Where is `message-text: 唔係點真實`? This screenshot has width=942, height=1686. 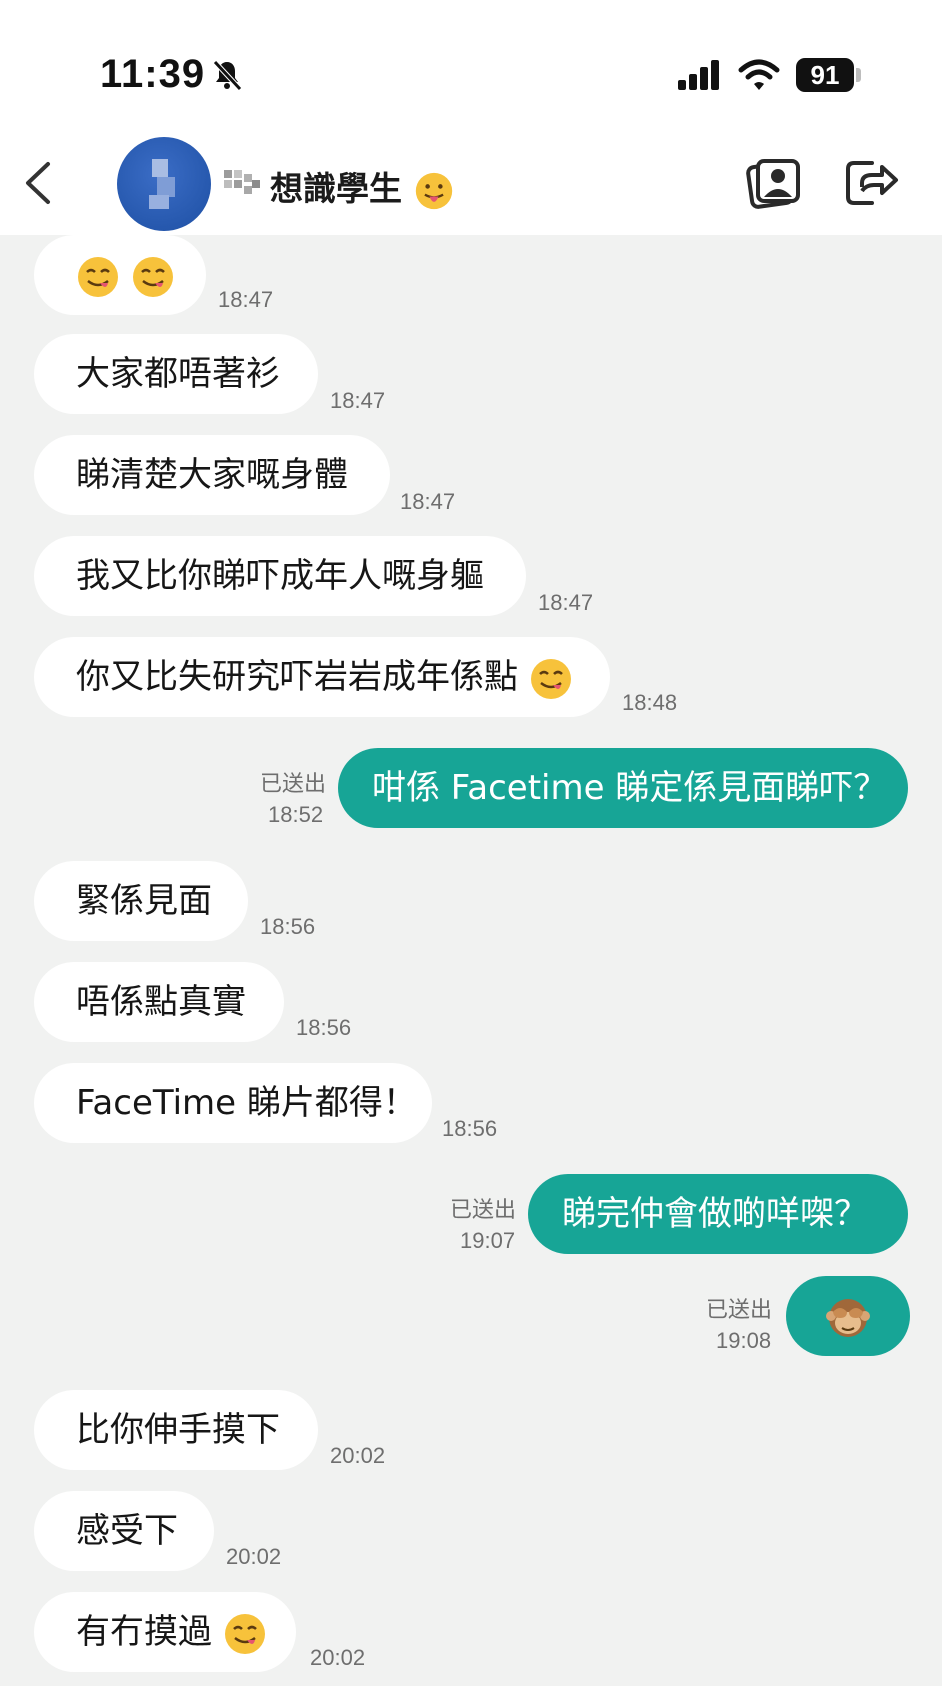 message-text: 唔係點真實 is located at coordinates (161, 1002).